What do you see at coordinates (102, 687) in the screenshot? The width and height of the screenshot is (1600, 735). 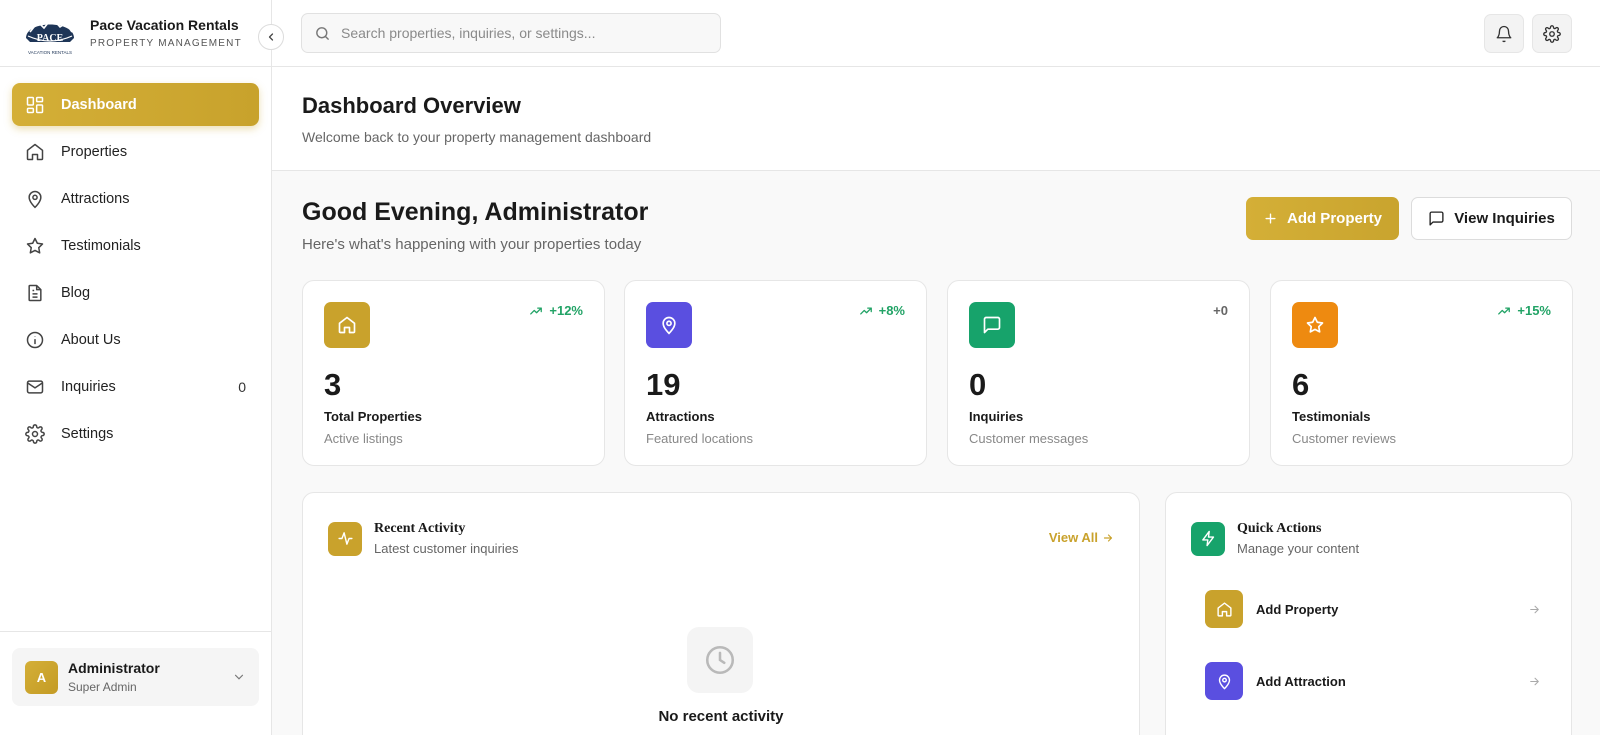 I see `user-role: Super Admin` at bounding box center [102, 687].